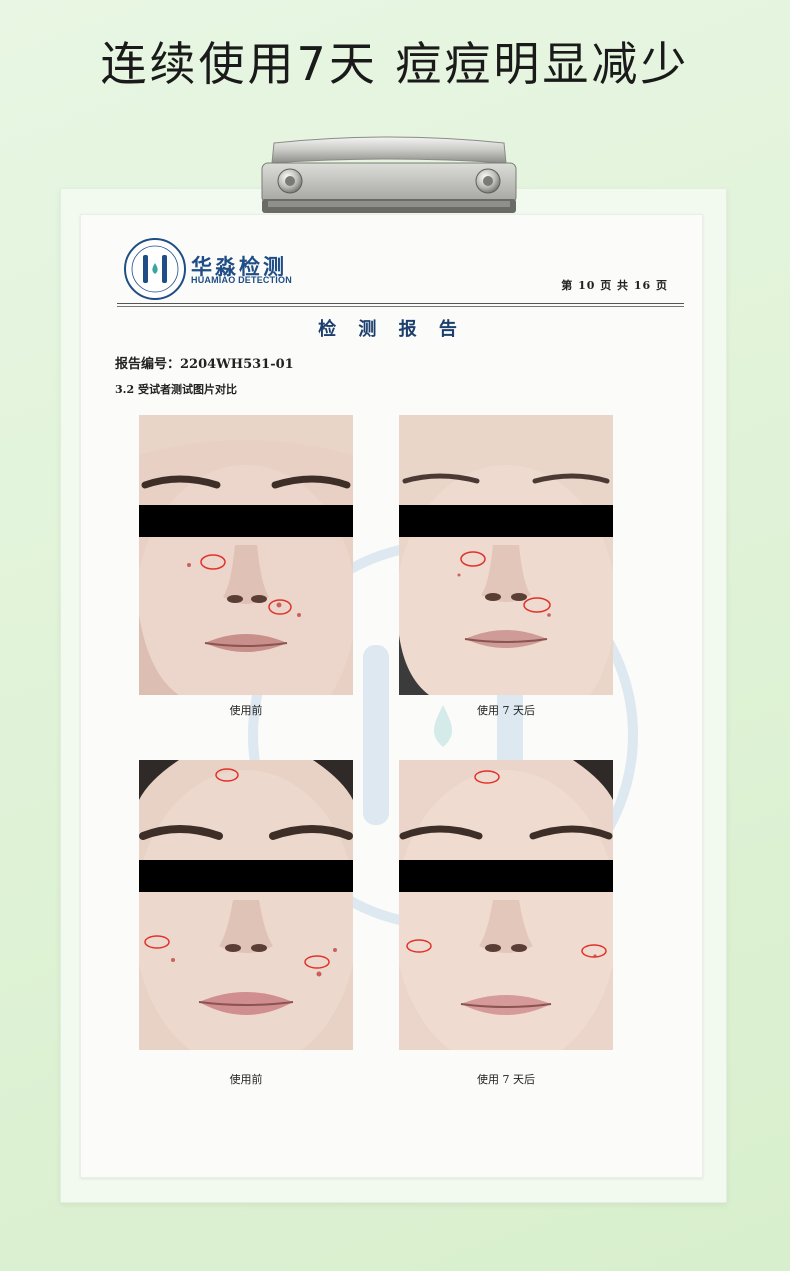 The height and width of the screenshot is (1271, 790). I want to click on caption-before-2: 使用前, so click(246, 1079).